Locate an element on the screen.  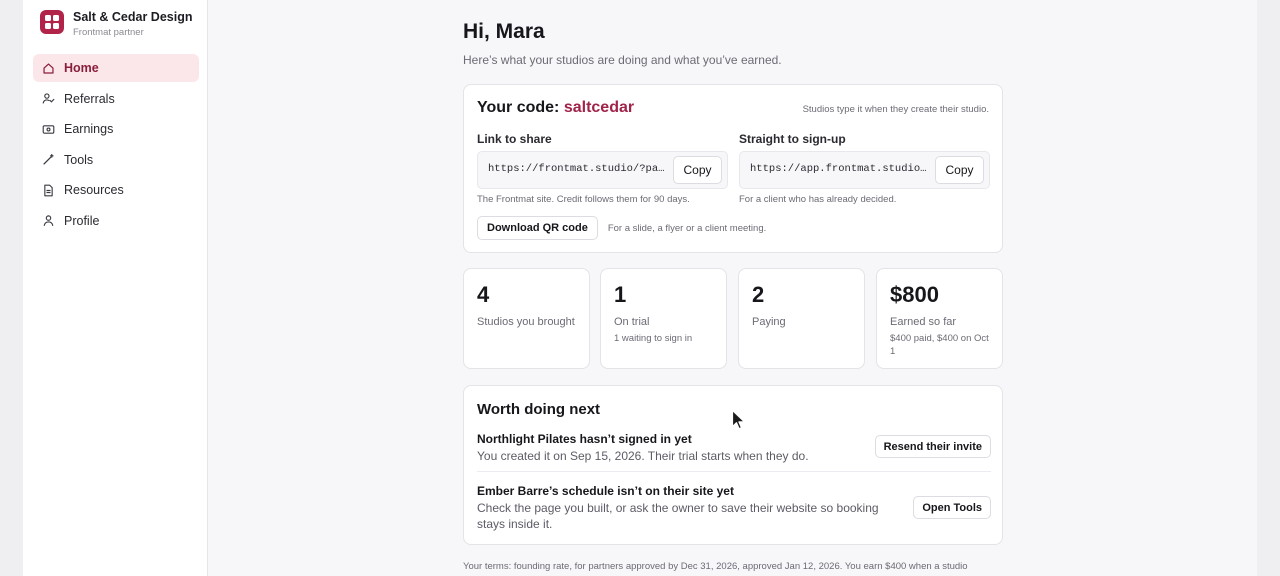
referral-code-label: Your code: is located at coordinates (518, 107).